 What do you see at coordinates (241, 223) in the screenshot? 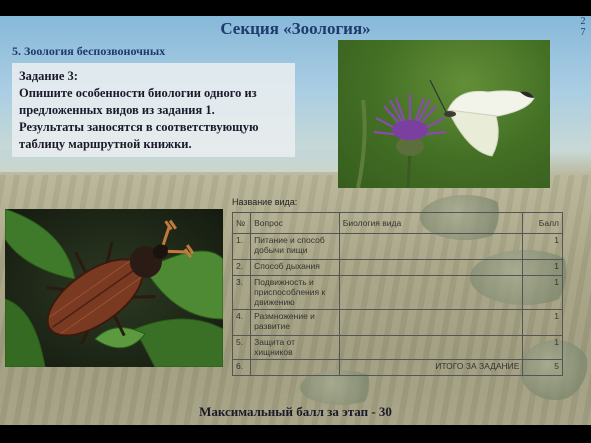
I see `column-header-number: №` at bounding box center [241, 223].